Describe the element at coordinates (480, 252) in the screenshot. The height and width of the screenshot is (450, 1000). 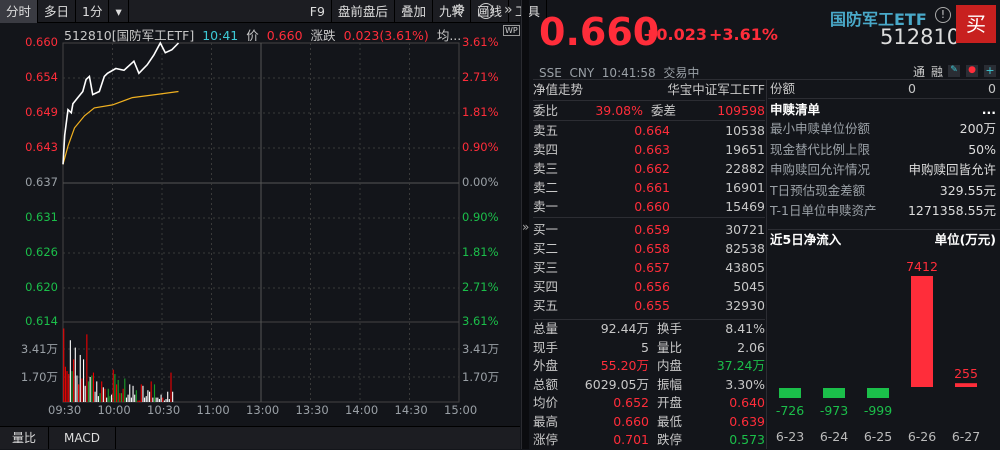
I see `pct-axis-label: 1.81%` at that location.